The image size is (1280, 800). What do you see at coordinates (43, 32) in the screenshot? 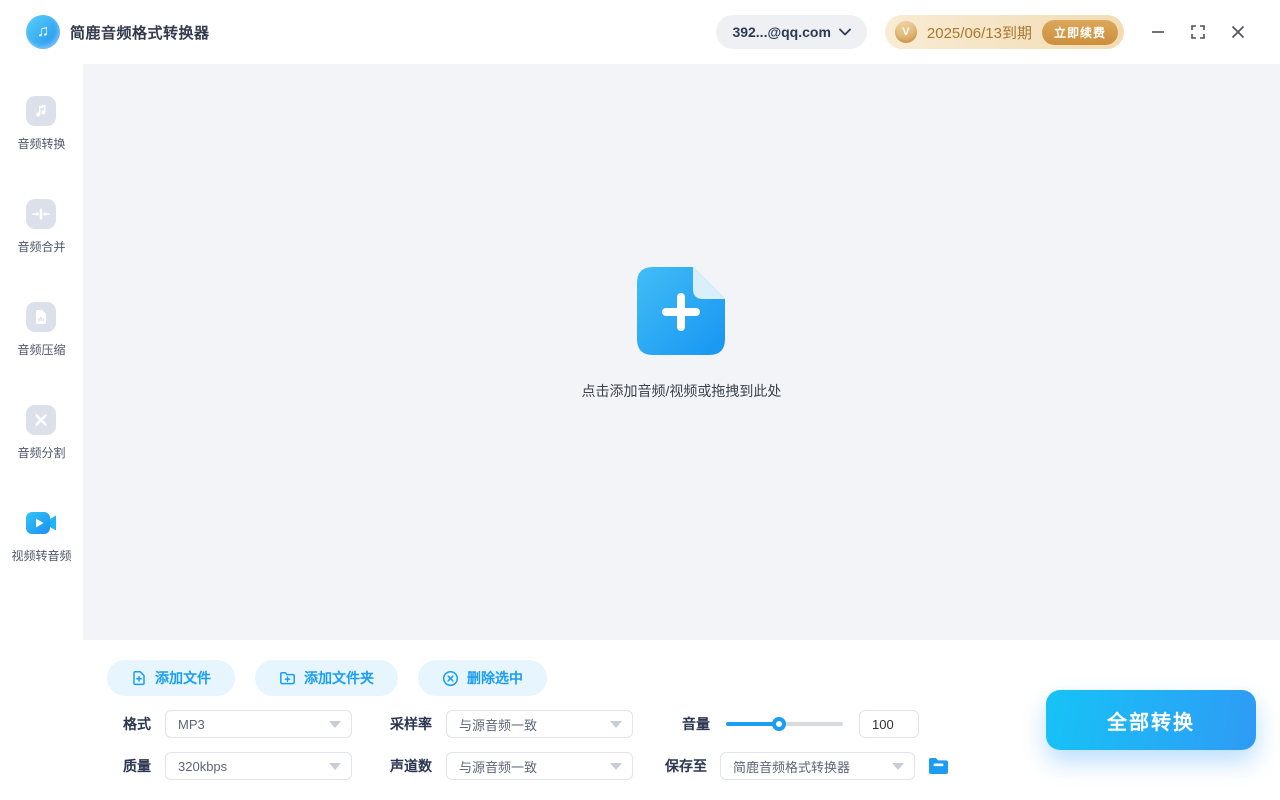
I see `app-logo-icon: ♫` at bounding box center [43, 32].